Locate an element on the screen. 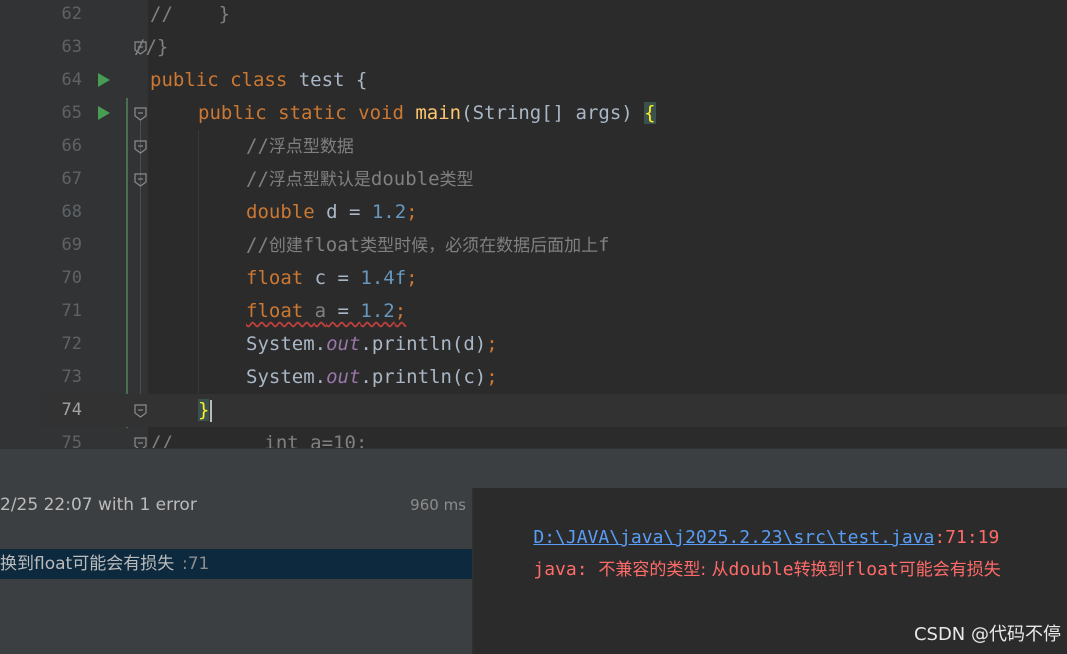 The height and width of the screenshot is (654, 1067). code-token: test { is located at coordinates (333, 80).